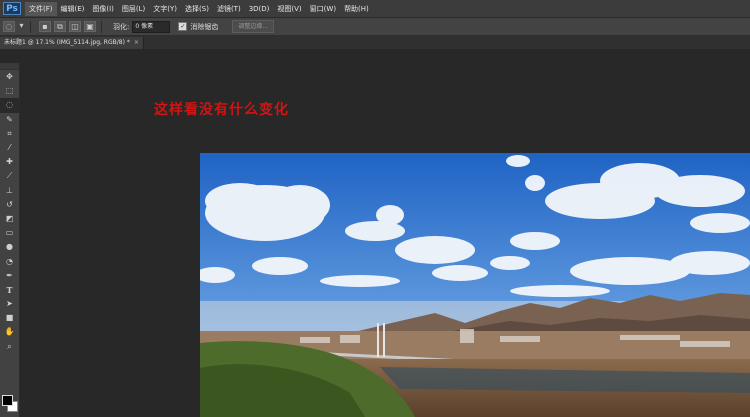 This screenshot has height=417, width=750. I want to click on blur-tool-icon: ●, so click(9, 247).